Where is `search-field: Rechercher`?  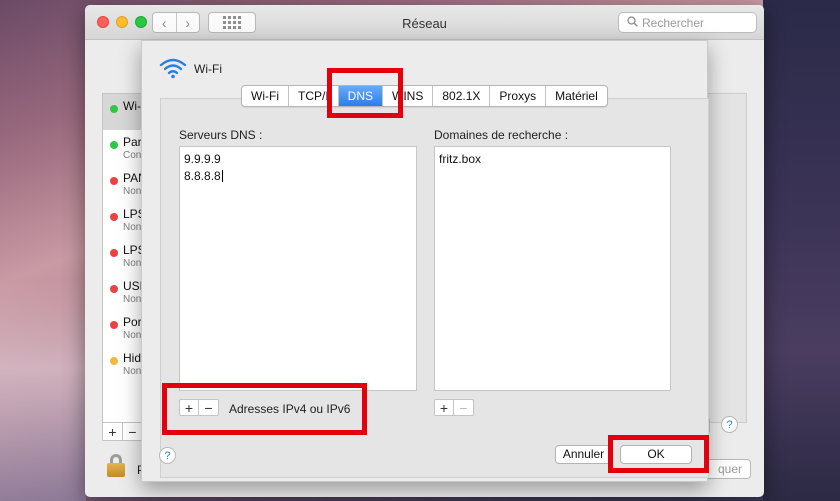
search-field: Rechercher is located at coordinates (687, 22).